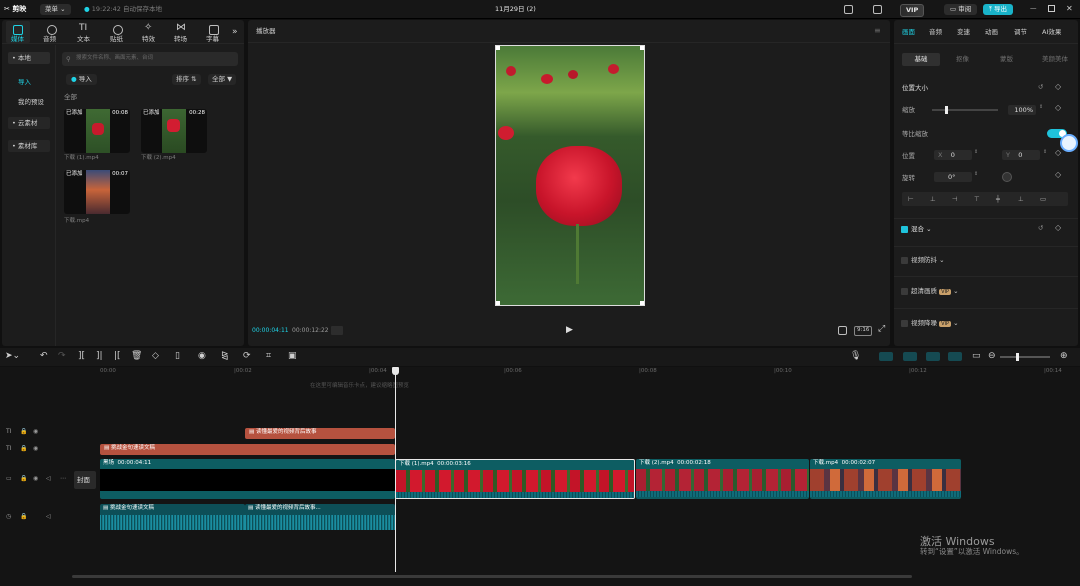 The width and height of the screenshot is (1080, 586). I want to click on denoise-checkbox, so click(904, 323).